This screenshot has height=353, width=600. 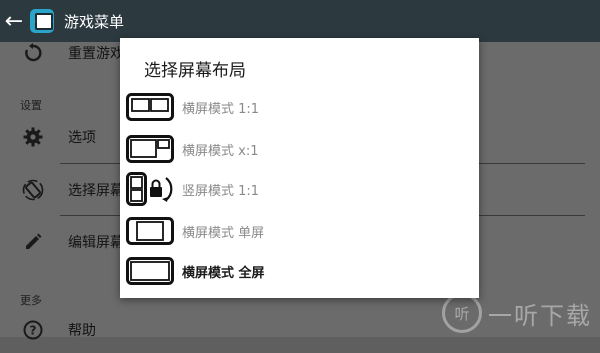 I want to click on dialog-title: 选择屏幕布局, so click(x=195, y=71).